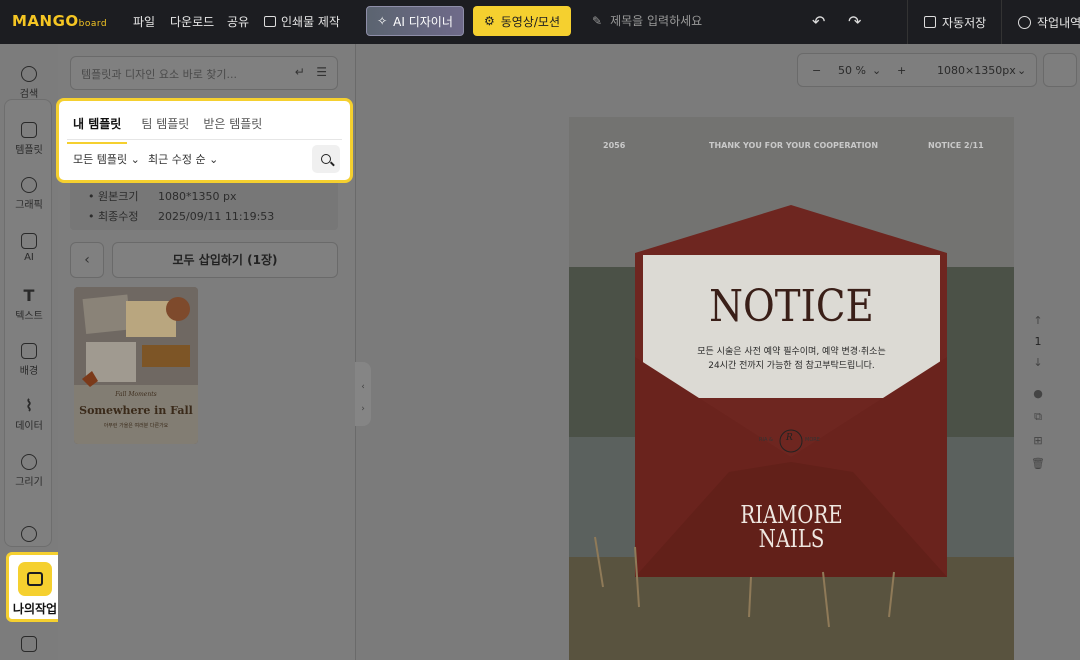  Describe the element at coordinates (363, 394) in the screenshot. I see `panel-collapse-handle: ‹ ›` at that location.